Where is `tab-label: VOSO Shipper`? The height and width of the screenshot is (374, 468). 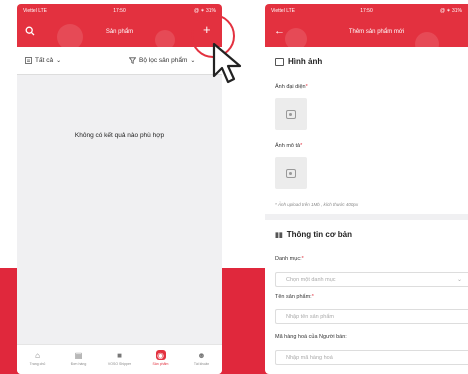
tab-label: VOSO Shipper is located at coordinates (119, 364).